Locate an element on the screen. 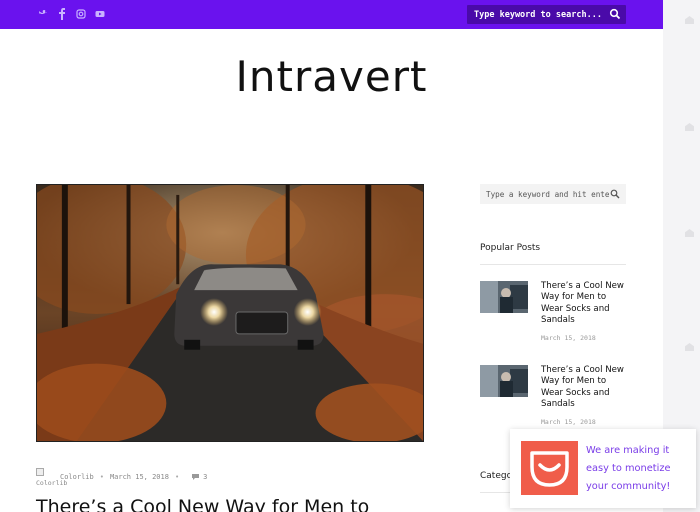 This screenshot has width=700, height=512. header-search is located at coordinates (546, 14).